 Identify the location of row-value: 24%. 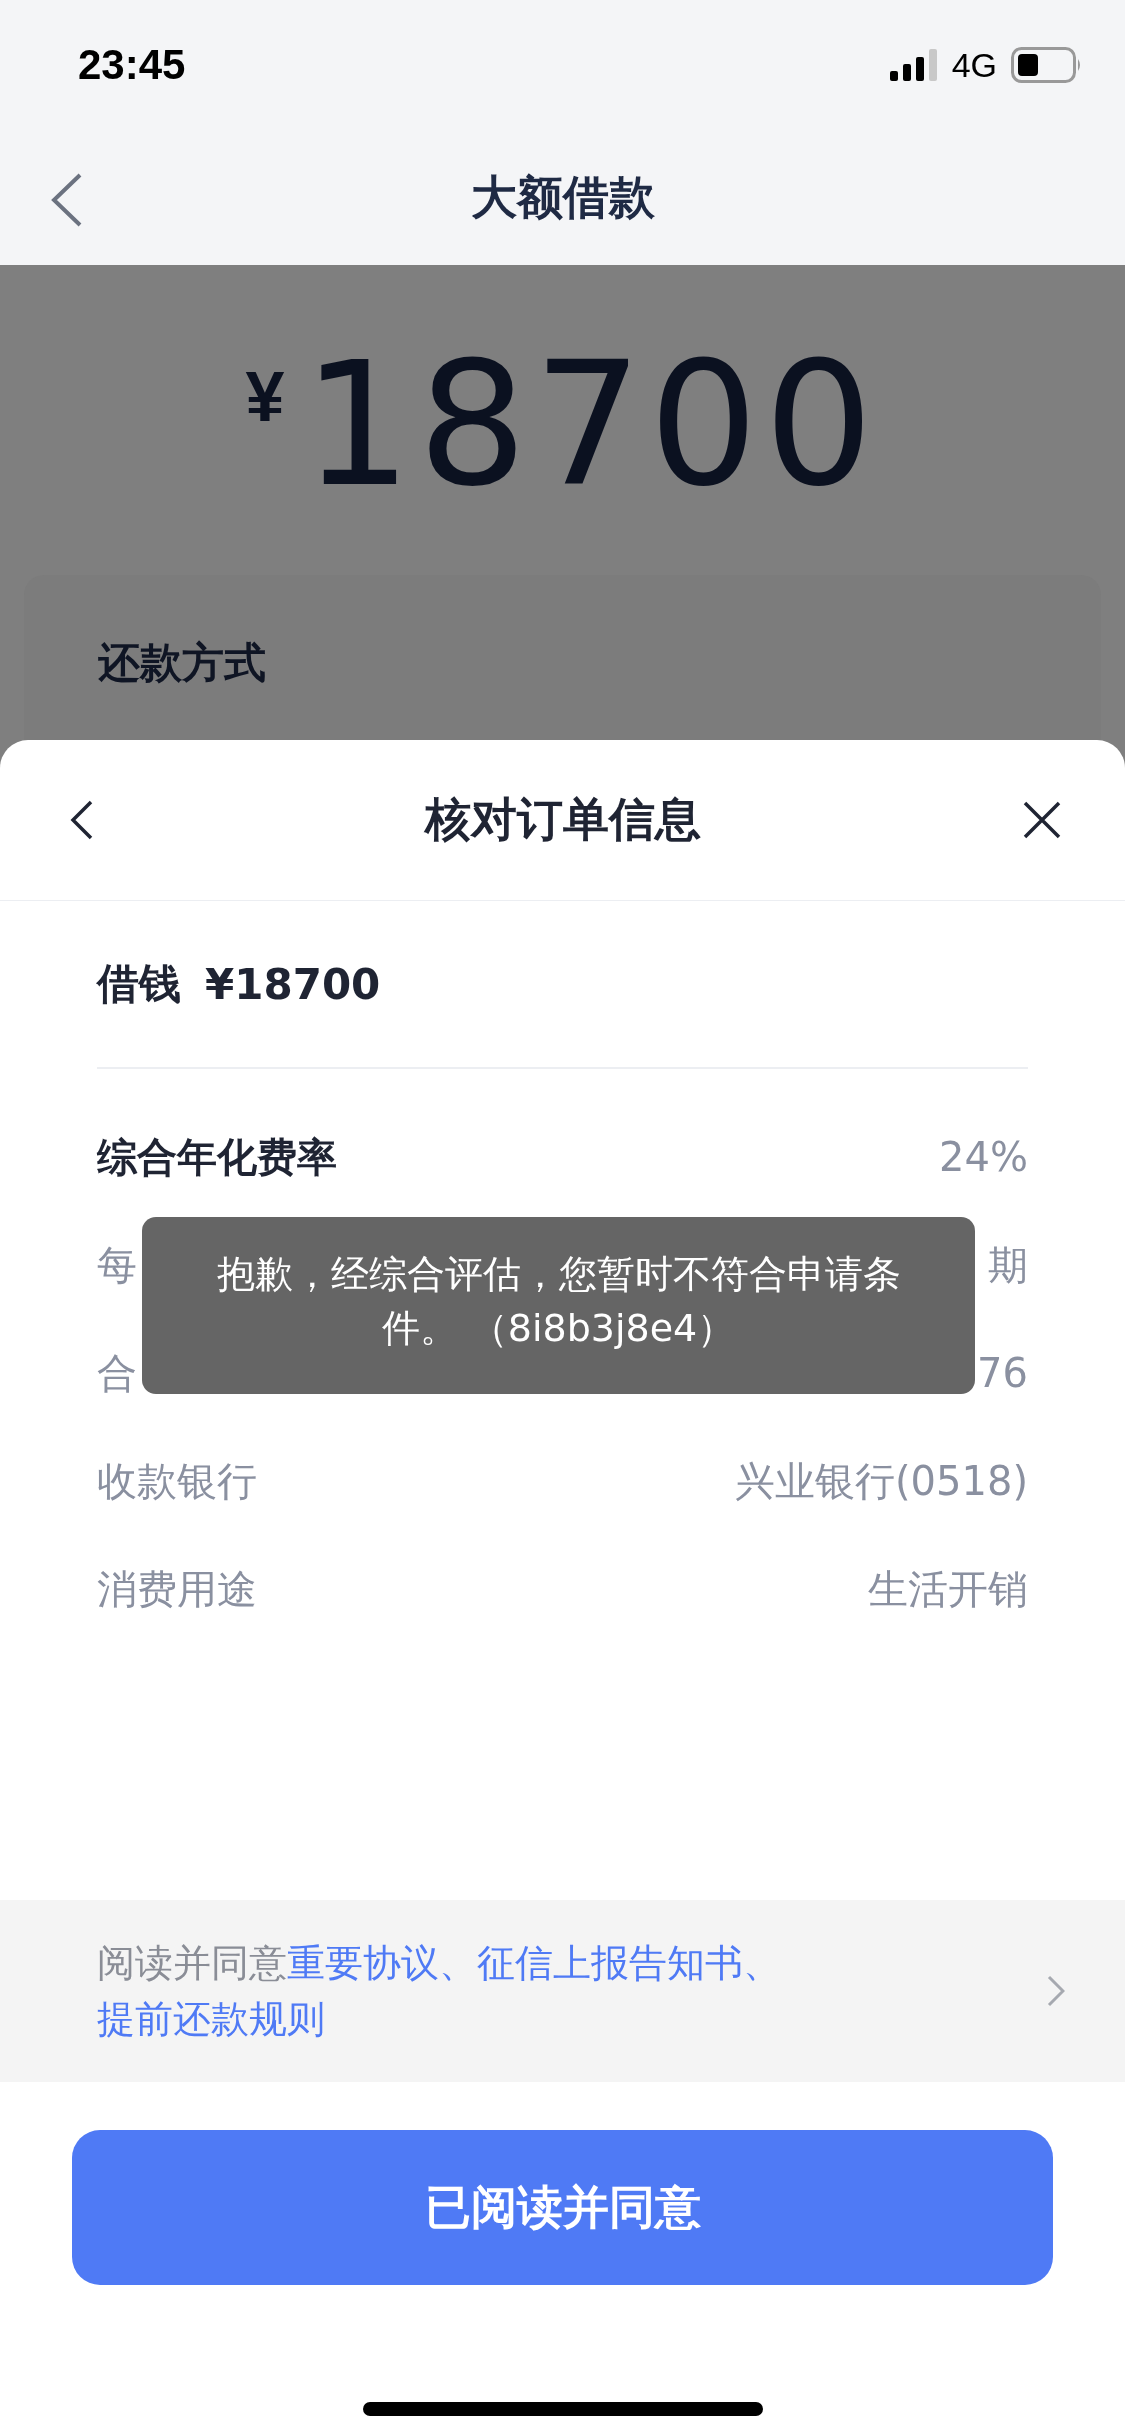
(983, 1157).